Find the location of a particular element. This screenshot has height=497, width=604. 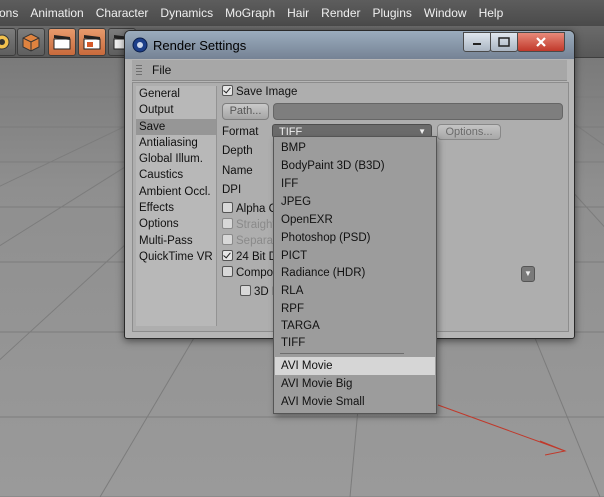

nav-item-output: Output is located at coordinates (176, 110).